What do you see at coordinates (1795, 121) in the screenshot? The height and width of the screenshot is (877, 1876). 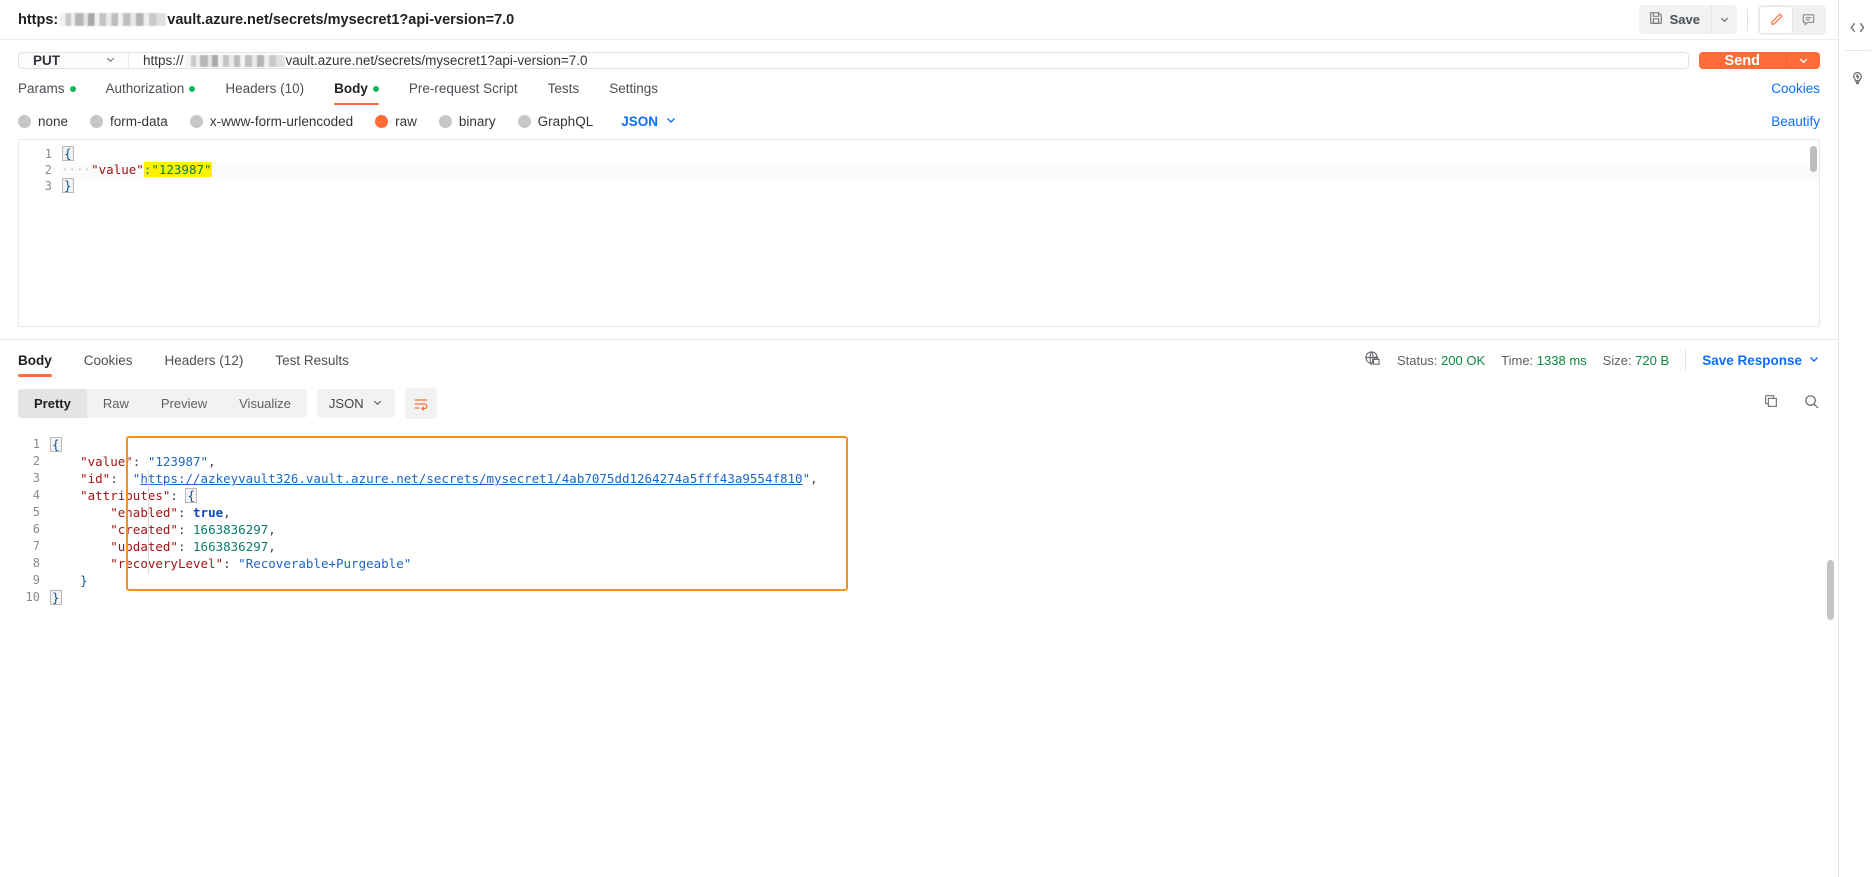 I see `beautify-button: Beautify` at bounding box center [1795, 121].